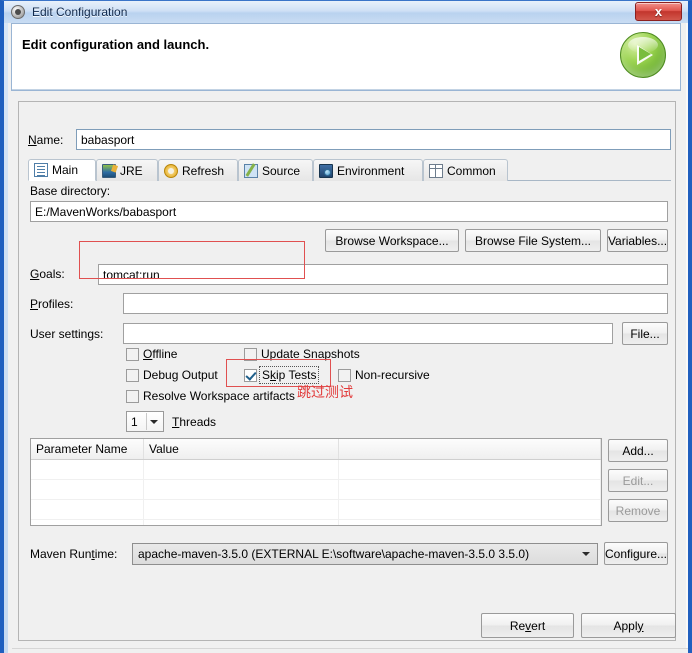 This screenshot has height=653, width=692. I want to click on checkbox-update-snapshots: Update Snapshots, so click(302, 354).